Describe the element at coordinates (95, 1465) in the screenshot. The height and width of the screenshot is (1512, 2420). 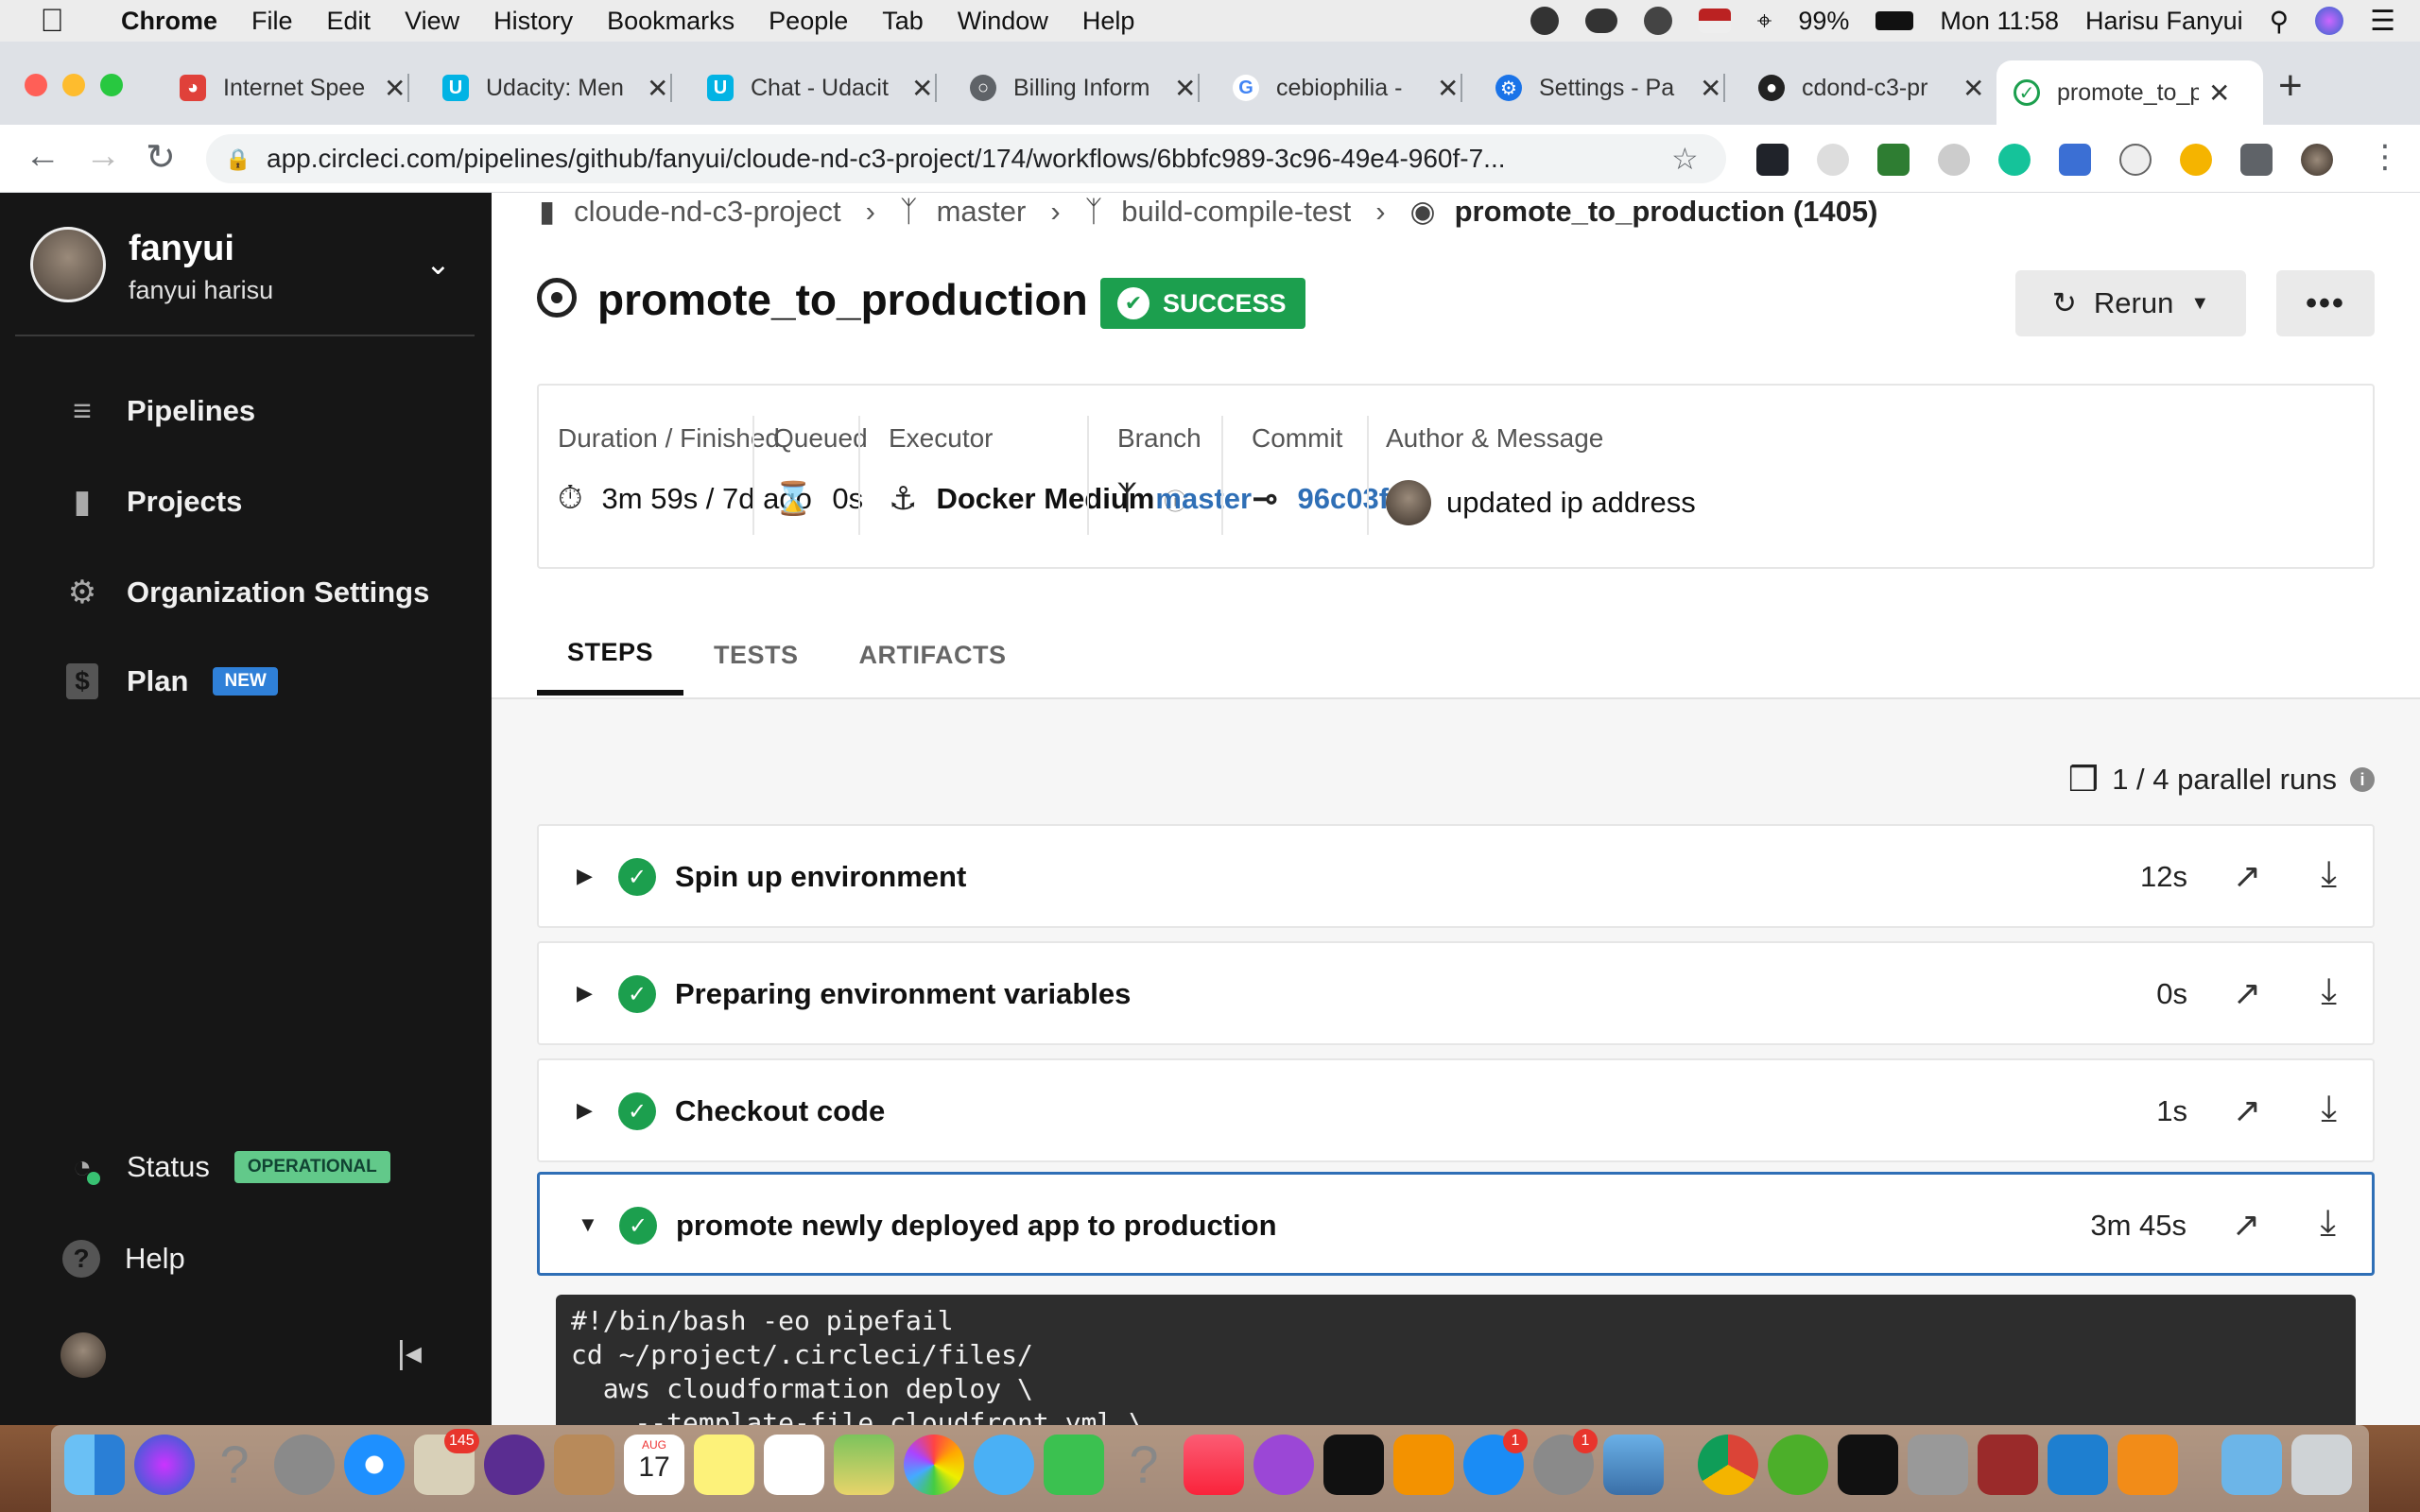
I see `finder-icon` at that location.